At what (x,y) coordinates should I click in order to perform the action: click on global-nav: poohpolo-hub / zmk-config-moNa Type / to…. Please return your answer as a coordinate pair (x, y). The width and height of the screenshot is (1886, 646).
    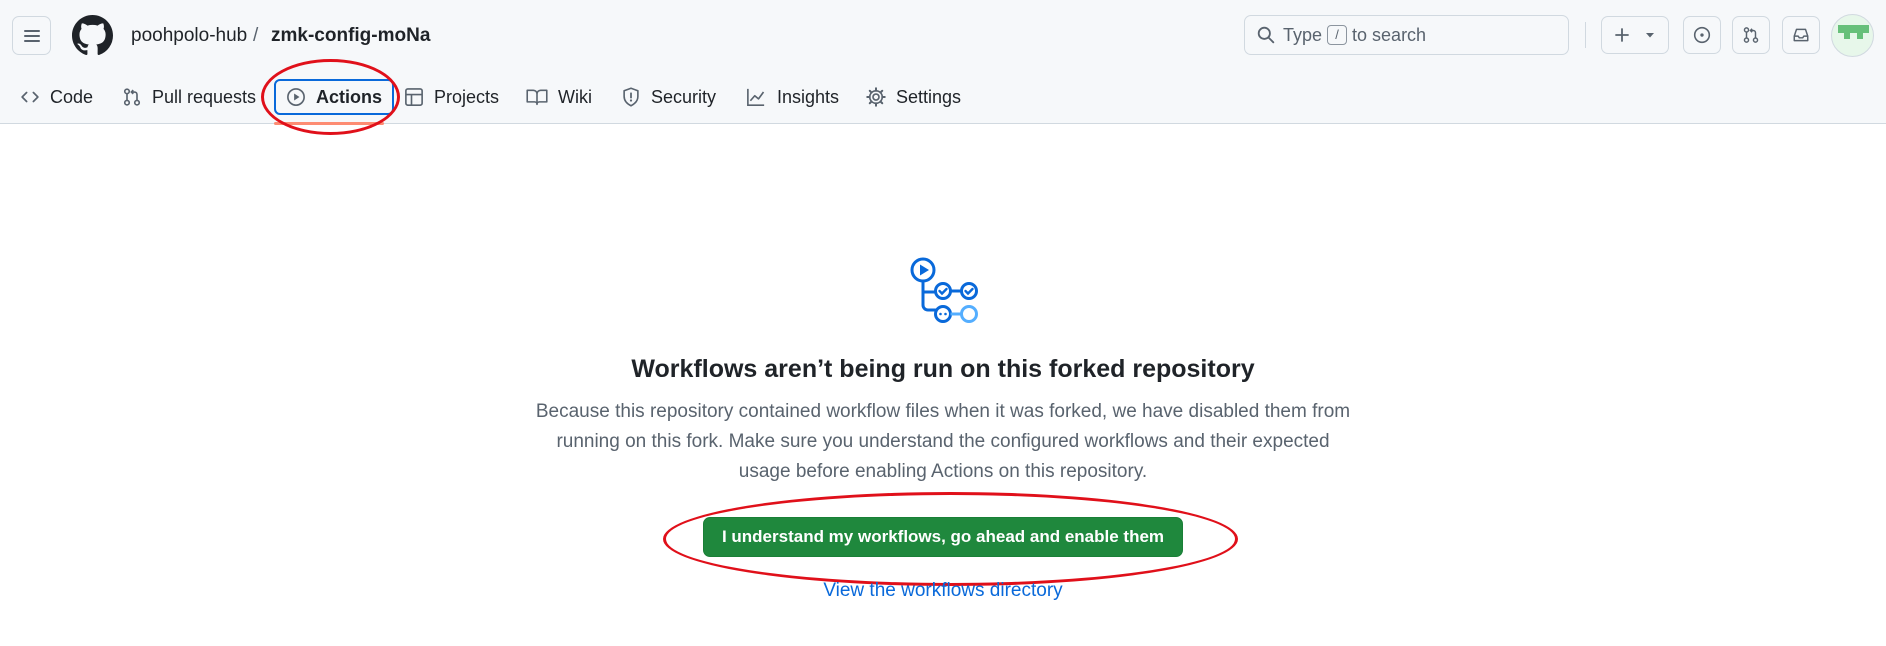
    Looking at the image, I should click on (943, 36).